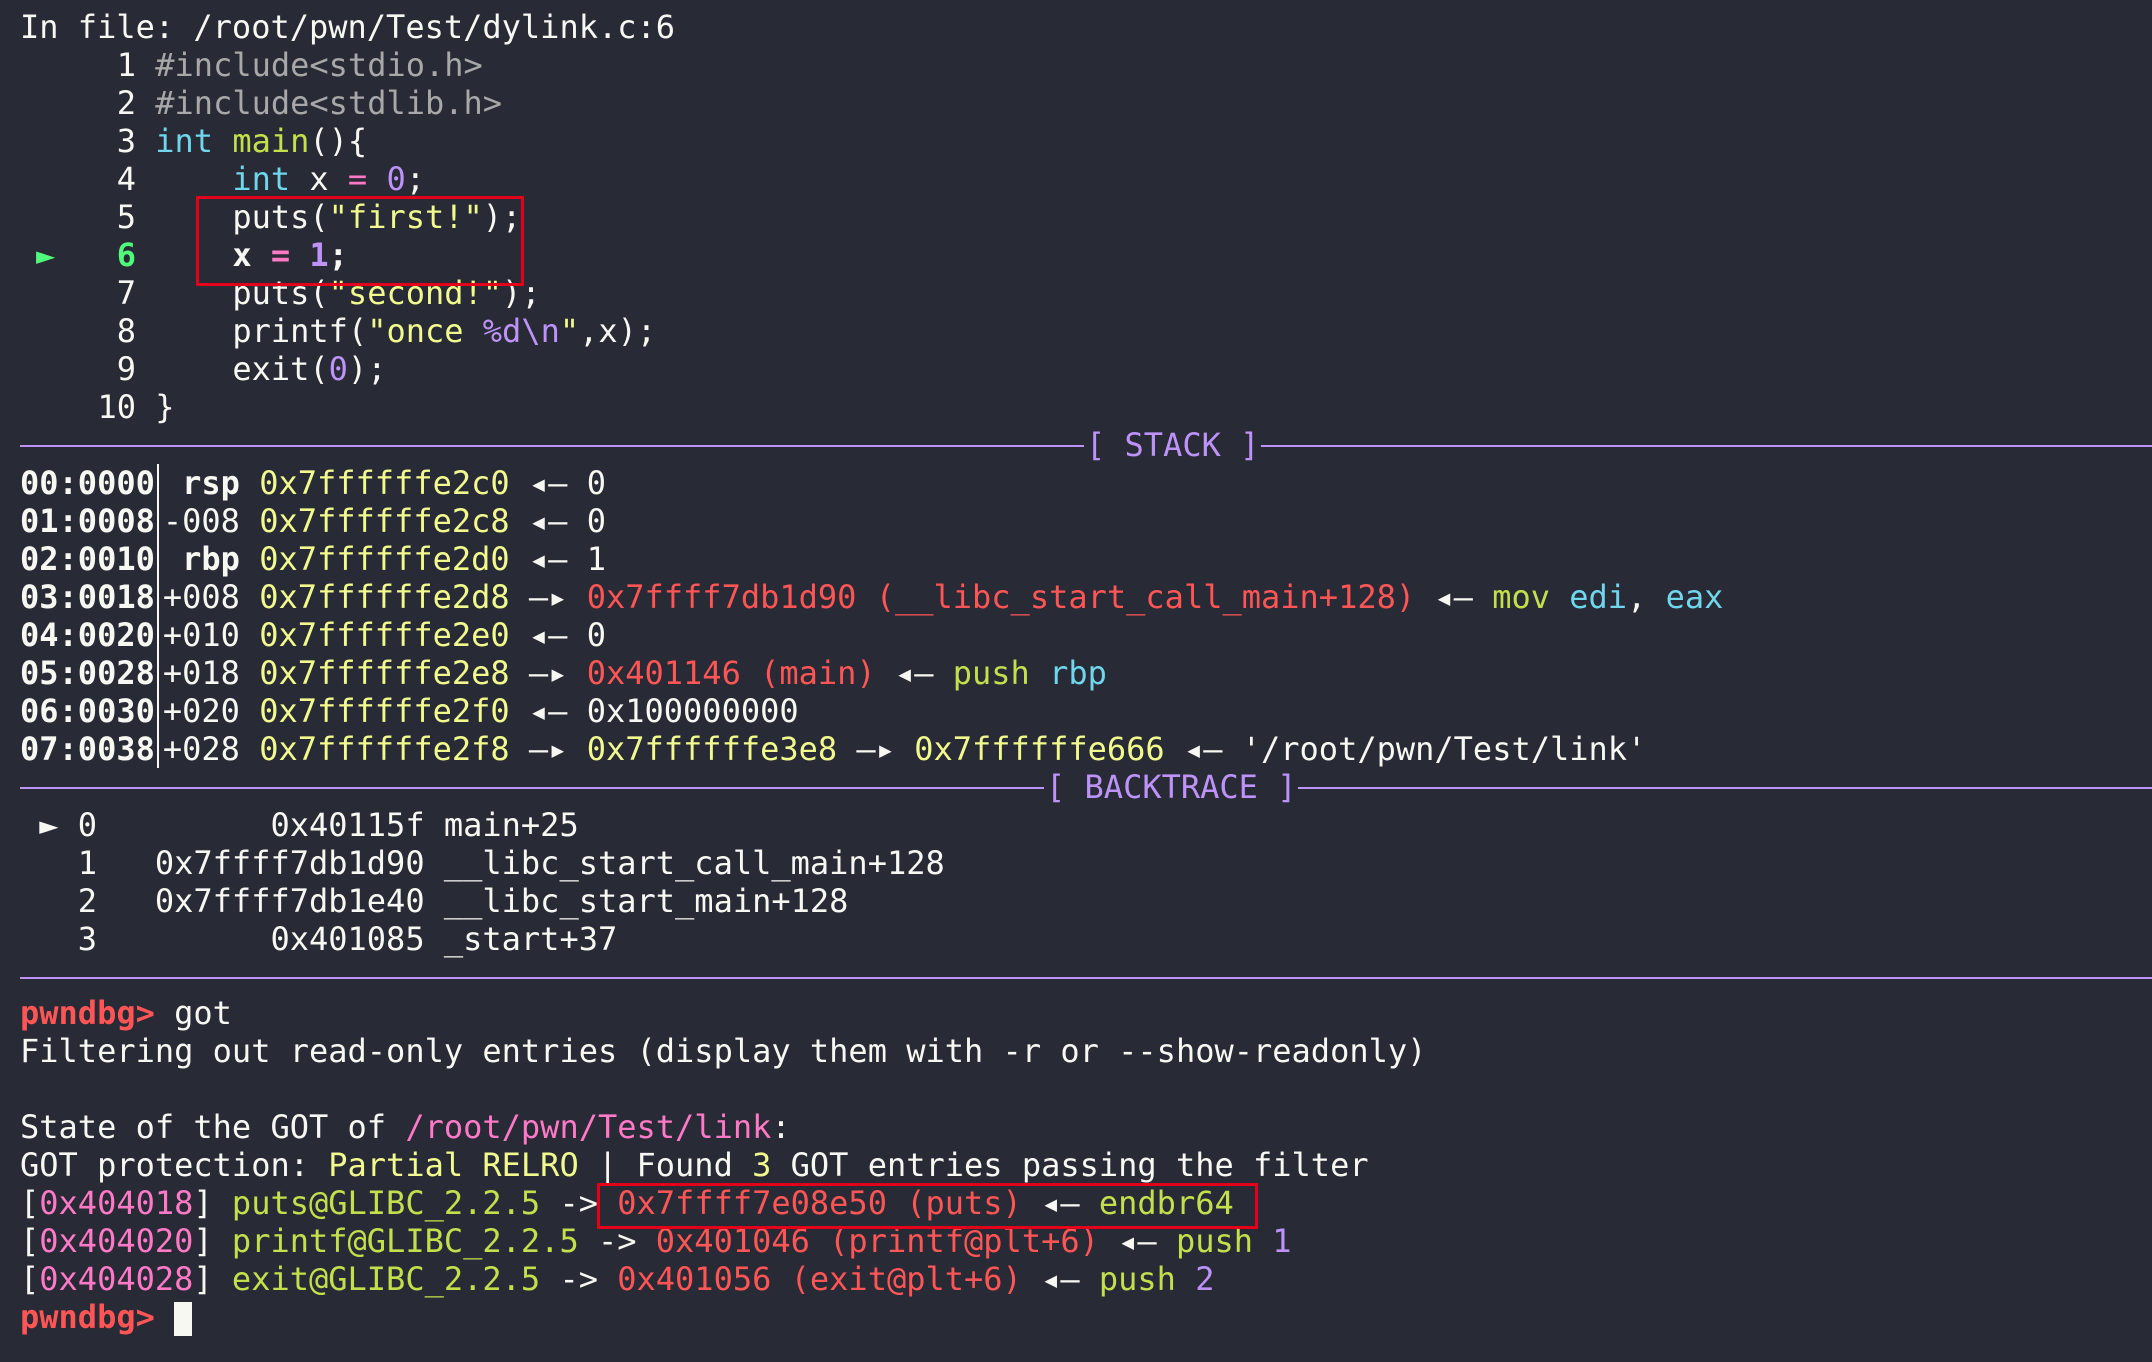 This screenshot has height=1362, width=2152. I want to click on got-state-line: State of the GOT of /root/pwn/Test/link:, so click(1086, 1127).